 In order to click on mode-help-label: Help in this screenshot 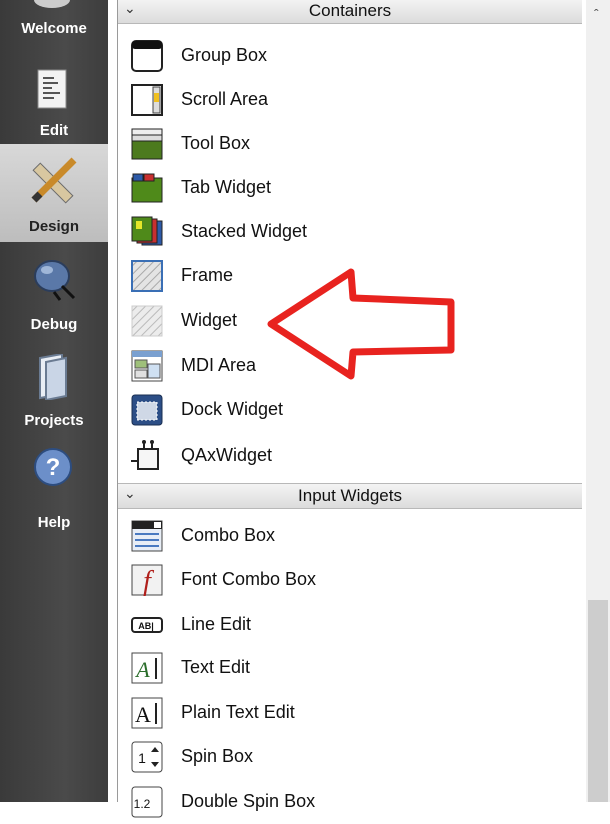, I will do `click(54, 522)`.